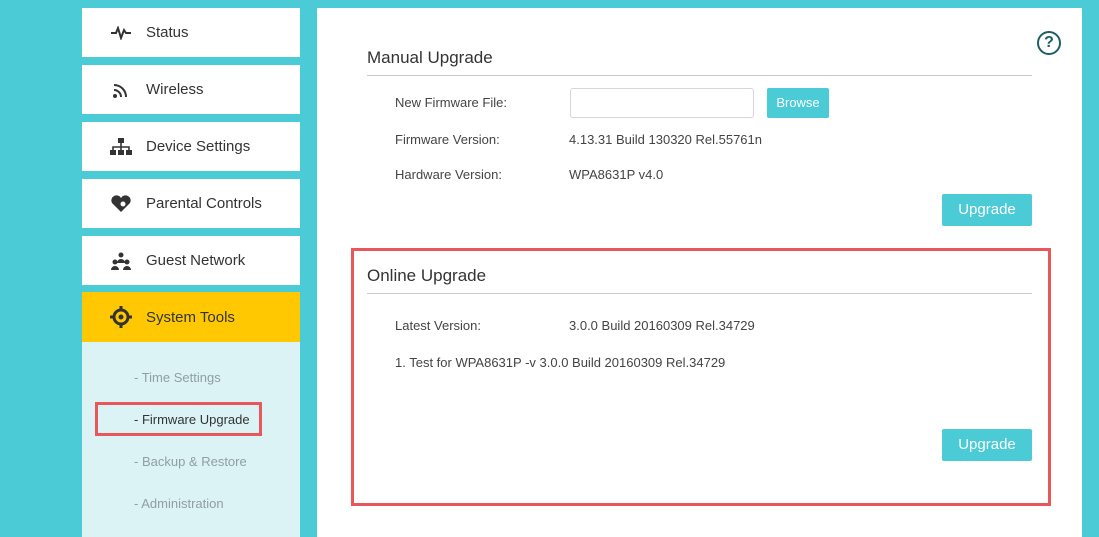 The width and height of the screenshot is (1099, 537). I want to click on latest-version-value: 3.0.0 Build 20160309 Rel.34729, so click(662, 325).